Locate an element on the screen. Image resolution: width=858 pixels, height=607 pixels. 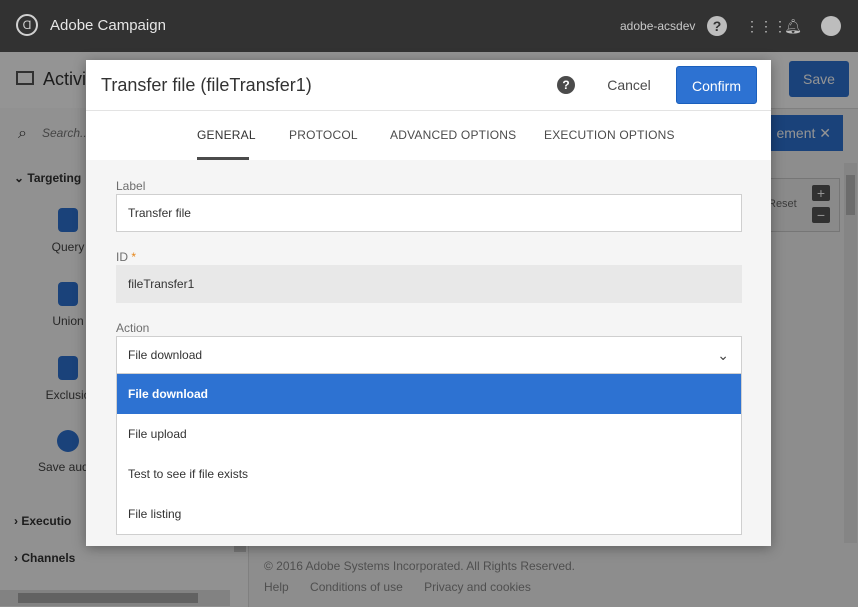
app-name: Adobe Campaign is located at coordinates (108, 25).